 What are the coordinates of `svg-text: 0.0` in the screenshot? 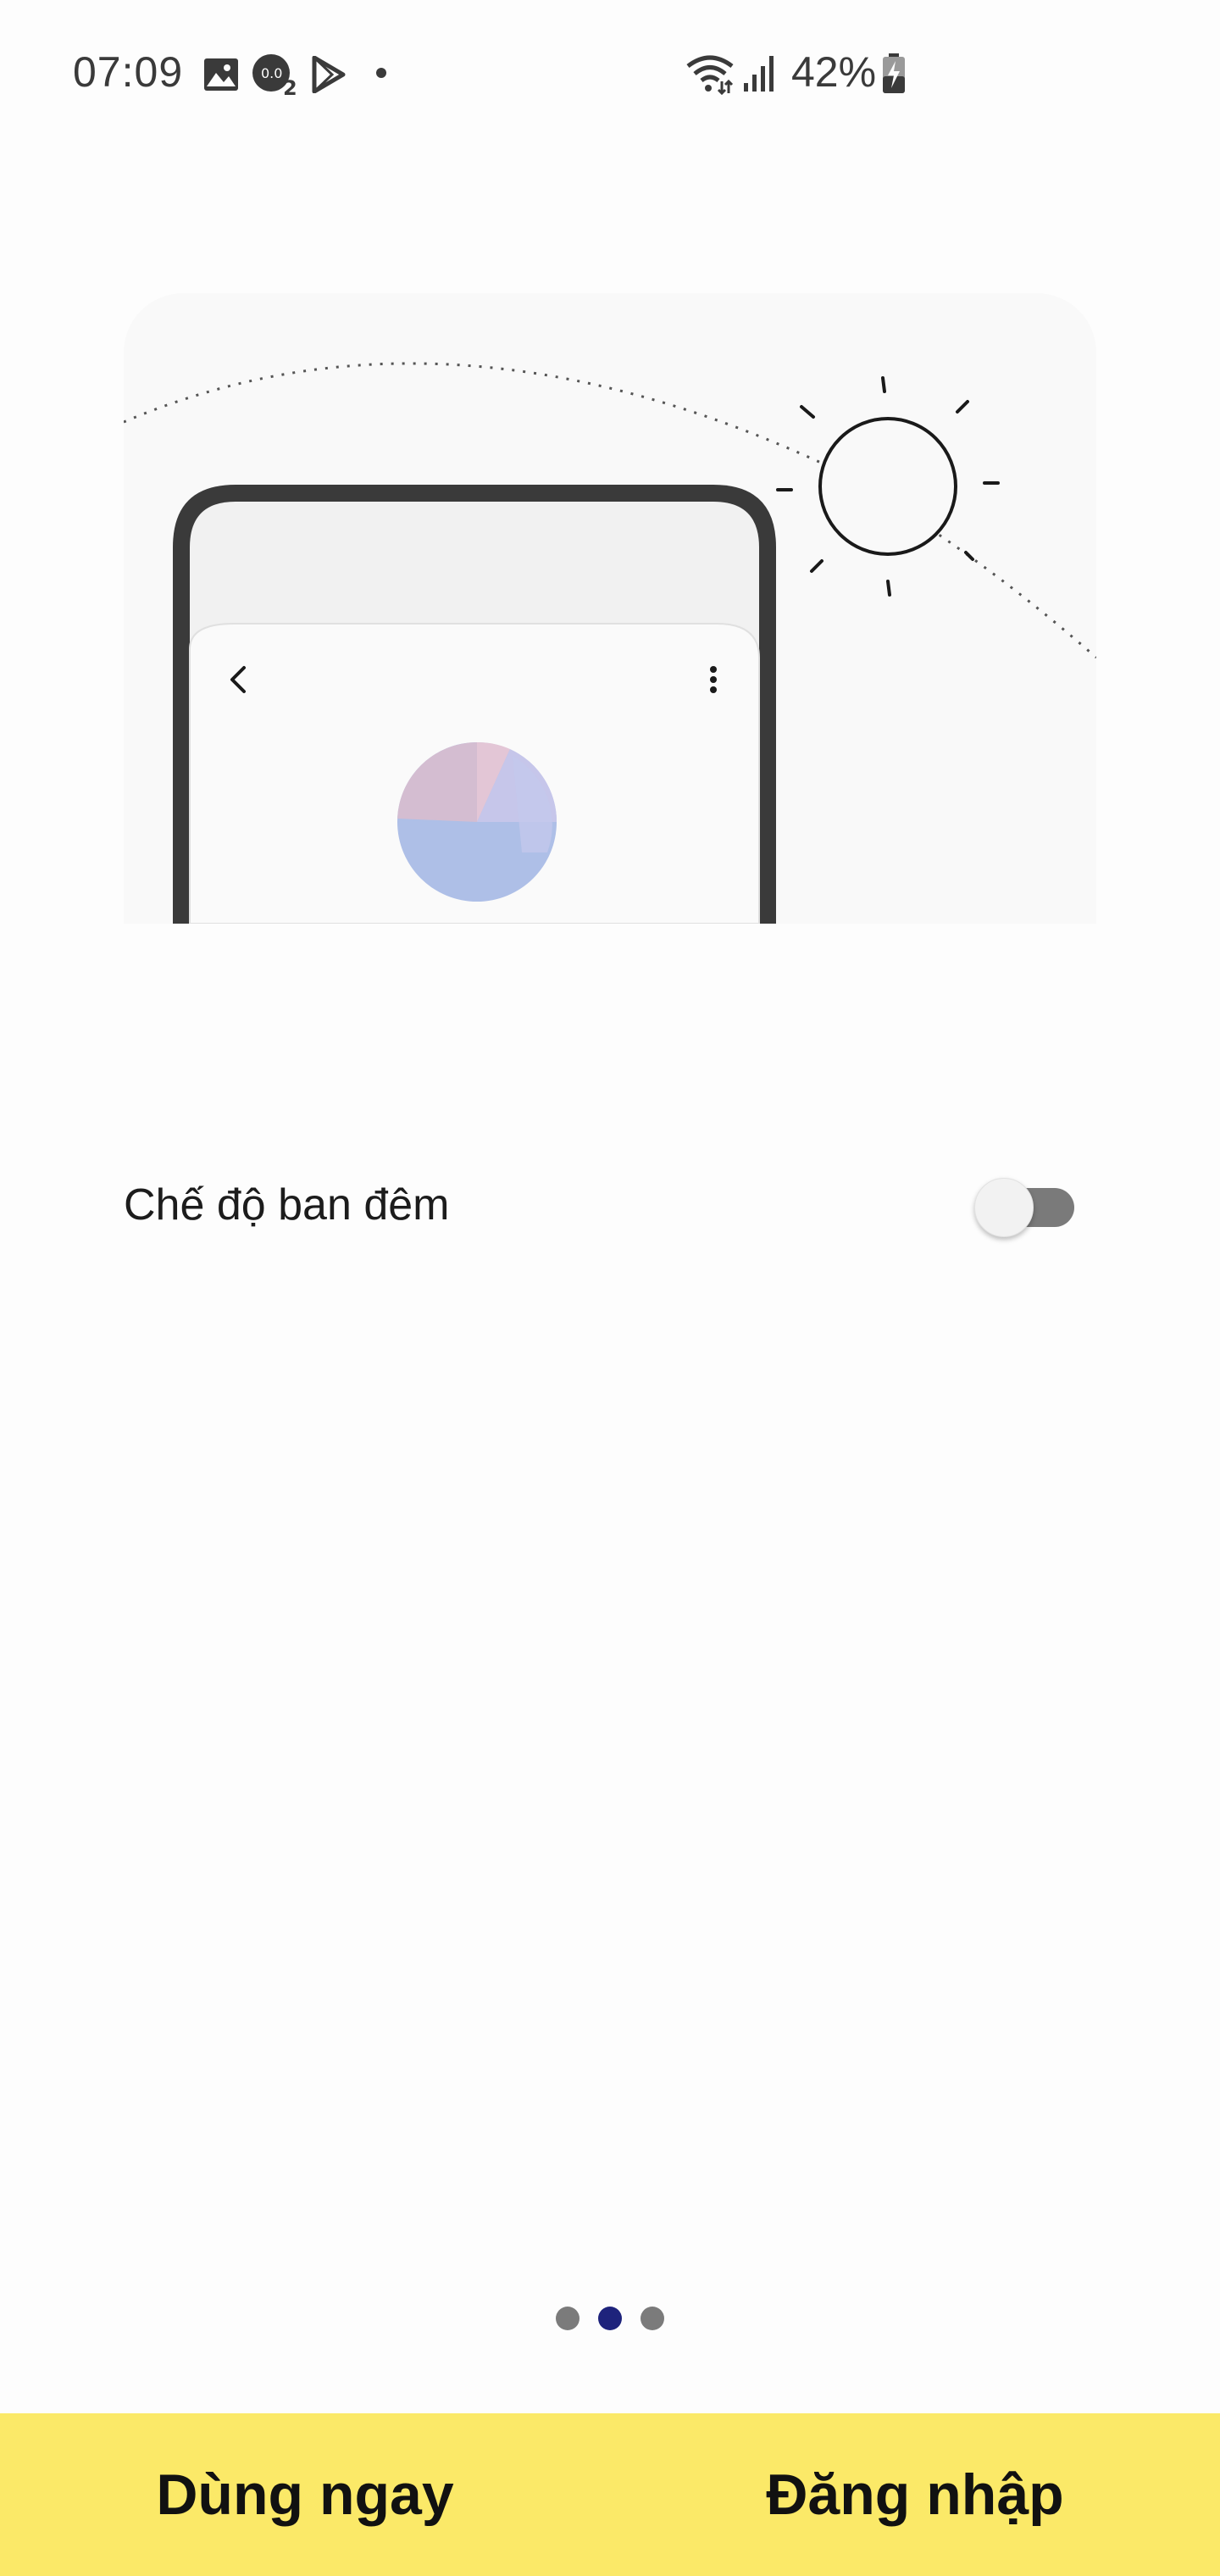 It's located at (271, 73).